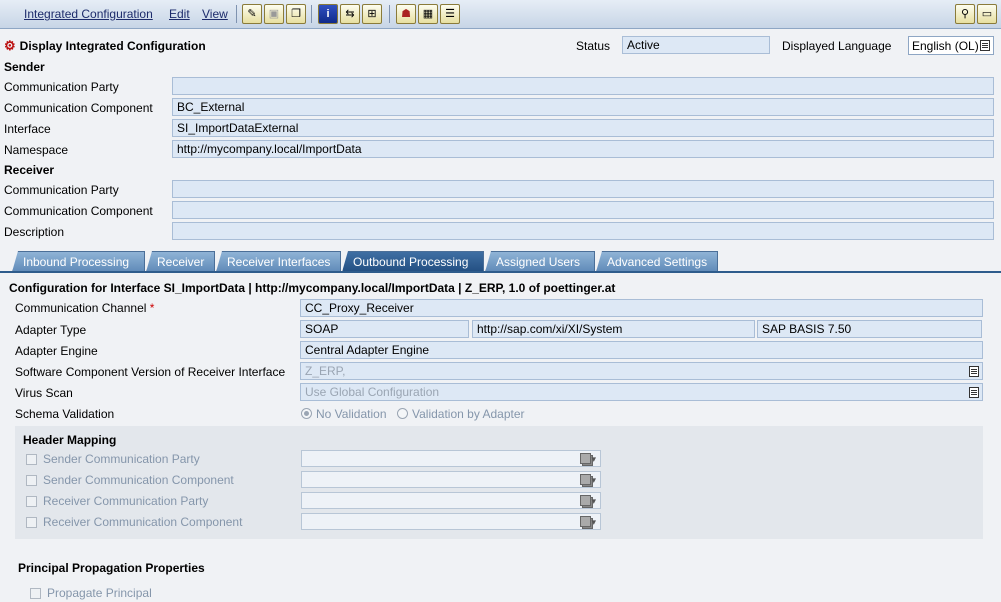 This screenshot has width=1001, height=602. I want to click on tab-outbound-processing: Outbound Processing, so click(413, 261).